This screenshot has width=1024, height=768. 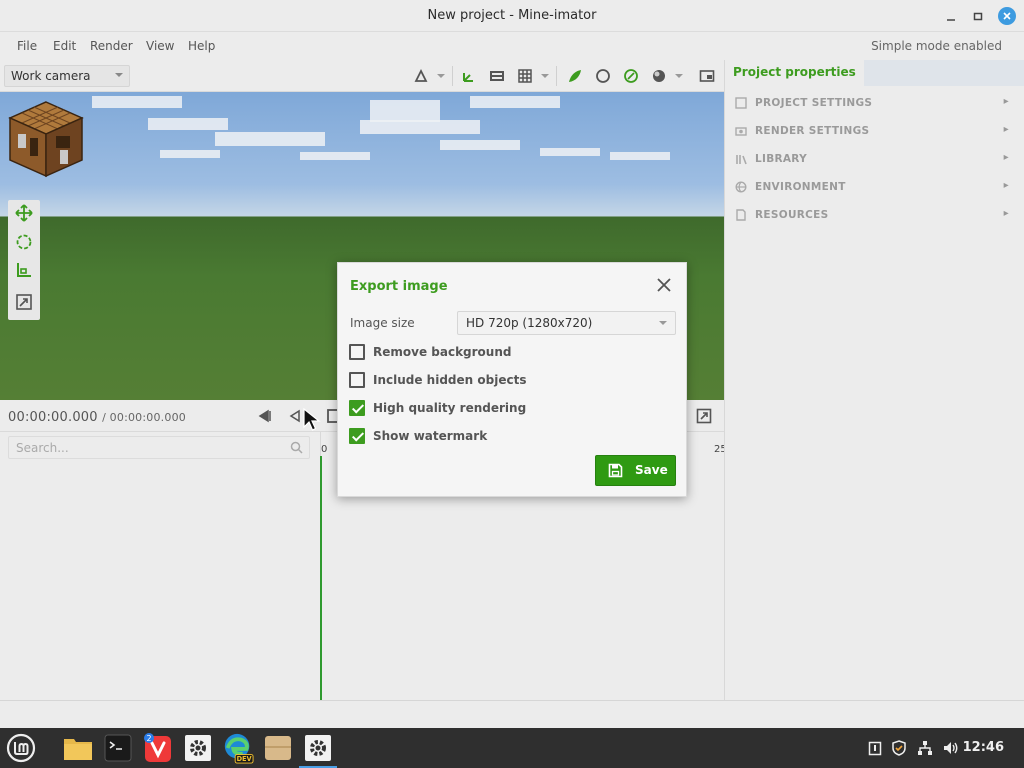 I want to click on status-bar, so click(x=512, y=714).